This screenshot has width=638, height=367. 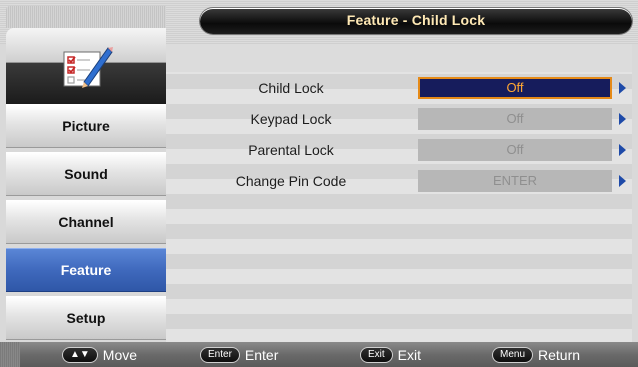 I want to click on setting-row-parental-lock: Parental Lock Off, so click(x=399, y=150).